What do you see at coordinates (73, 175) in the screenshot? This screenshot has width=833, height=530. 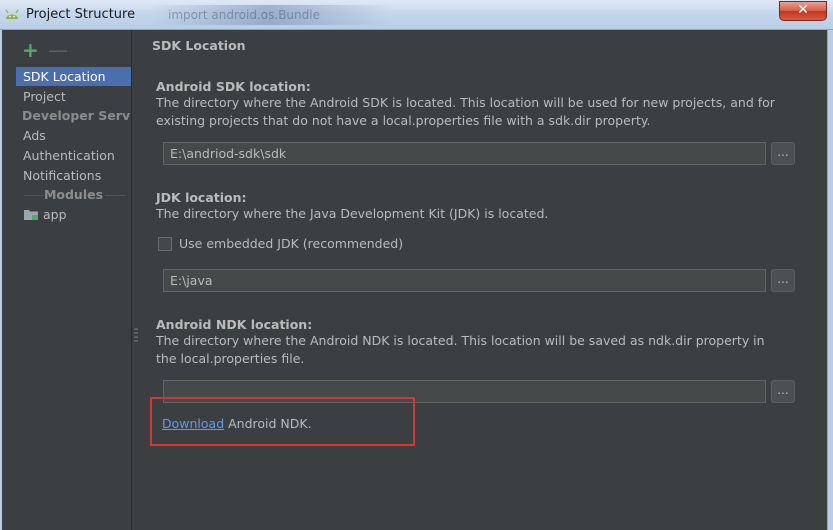 I see `sidebar-item-notifications: Notifications` at bounding box center [73, 175].